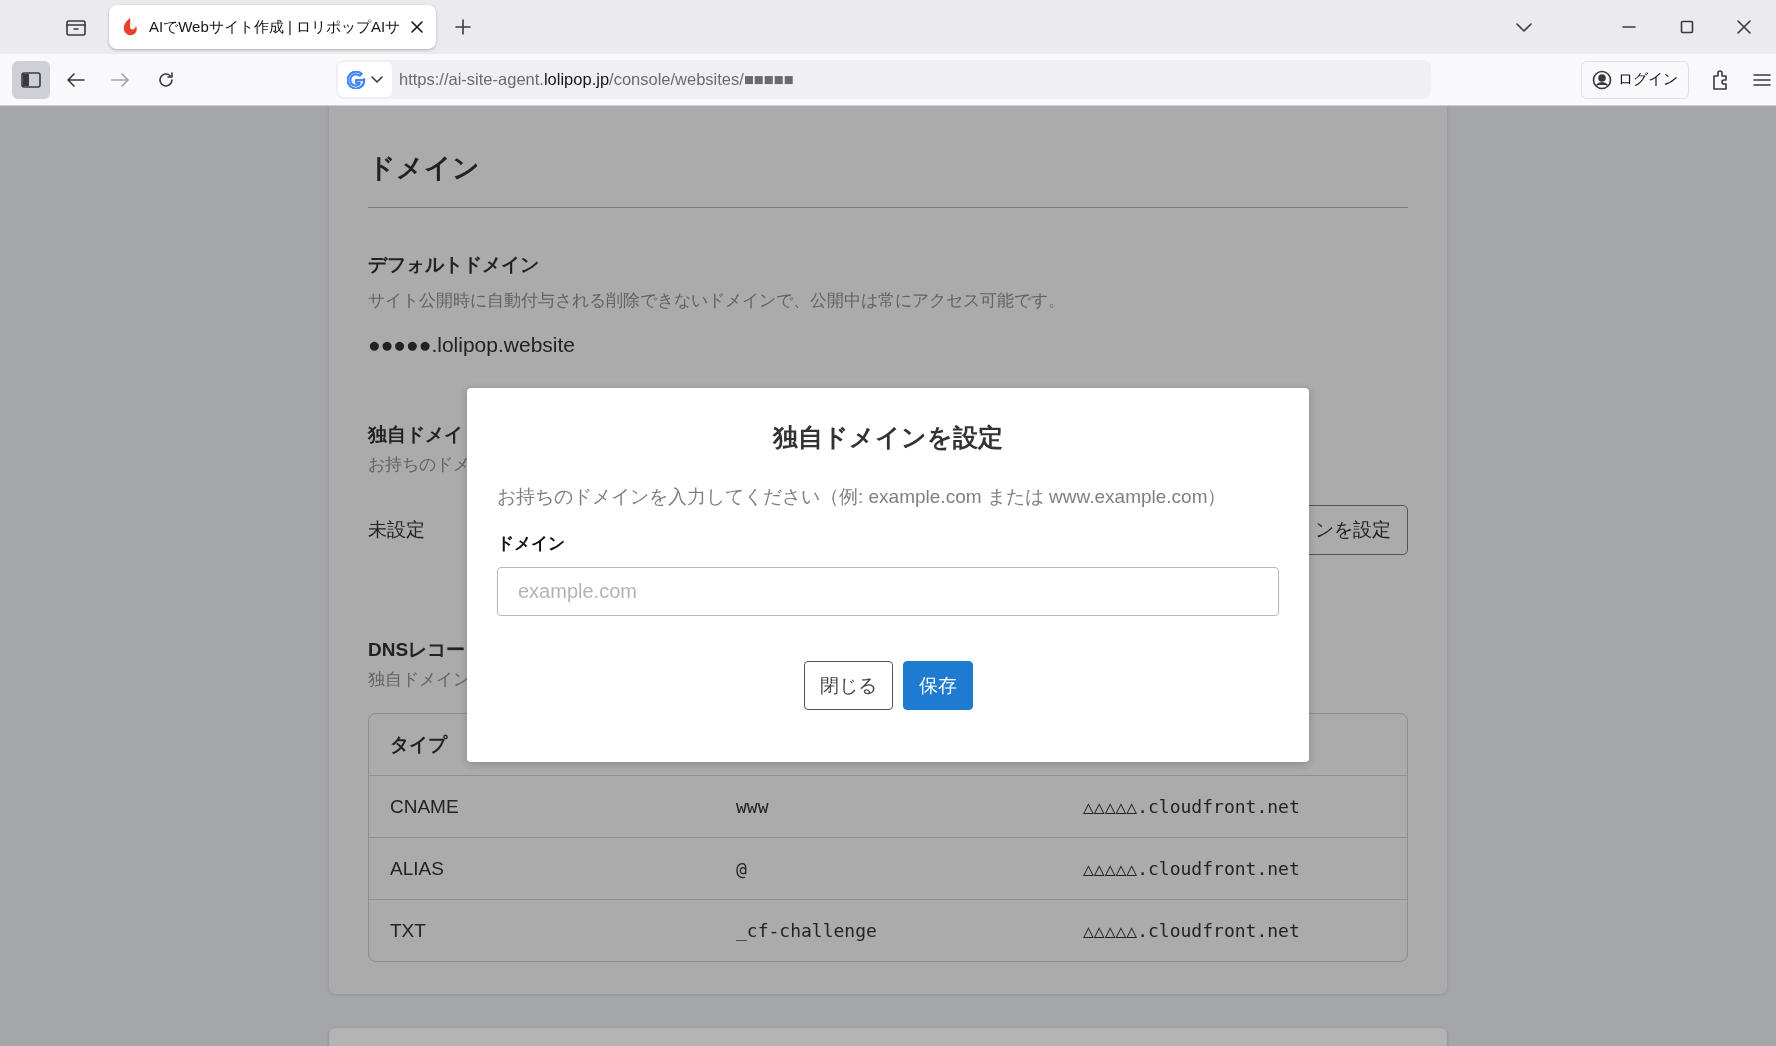  I want to click on url-text: https://ai-site-agent.lolipop.jp/console/websites/■■■■■, so click(596, 79).